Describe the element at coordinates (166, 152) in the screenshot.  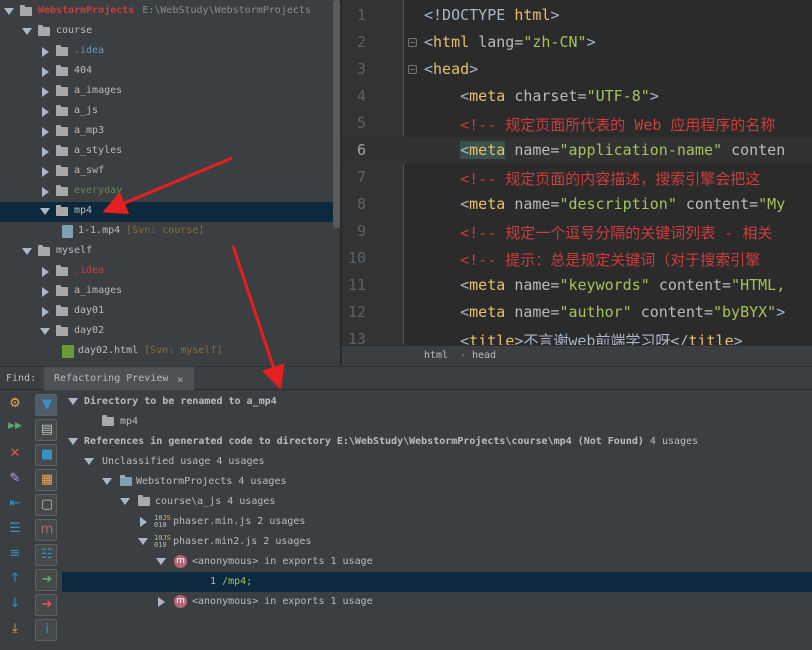
I see `tree-item-a-styles: a_styles` at that location.